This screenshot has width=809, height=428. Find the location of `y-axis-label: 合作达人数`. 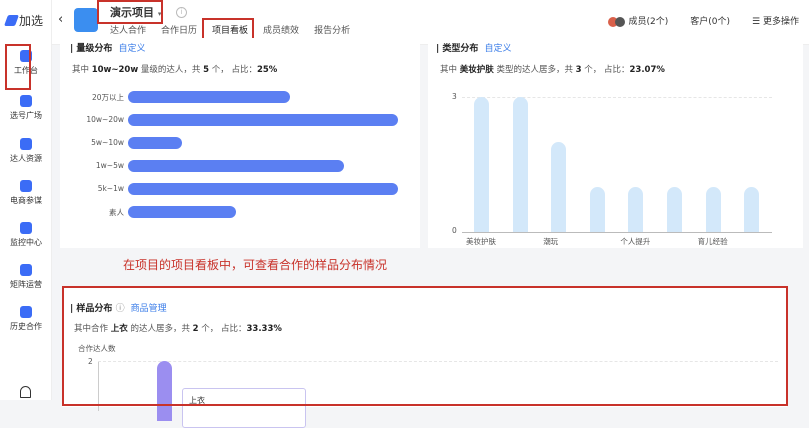

y-axis-label: 合作达人数 is located at coordinates (97, 348).